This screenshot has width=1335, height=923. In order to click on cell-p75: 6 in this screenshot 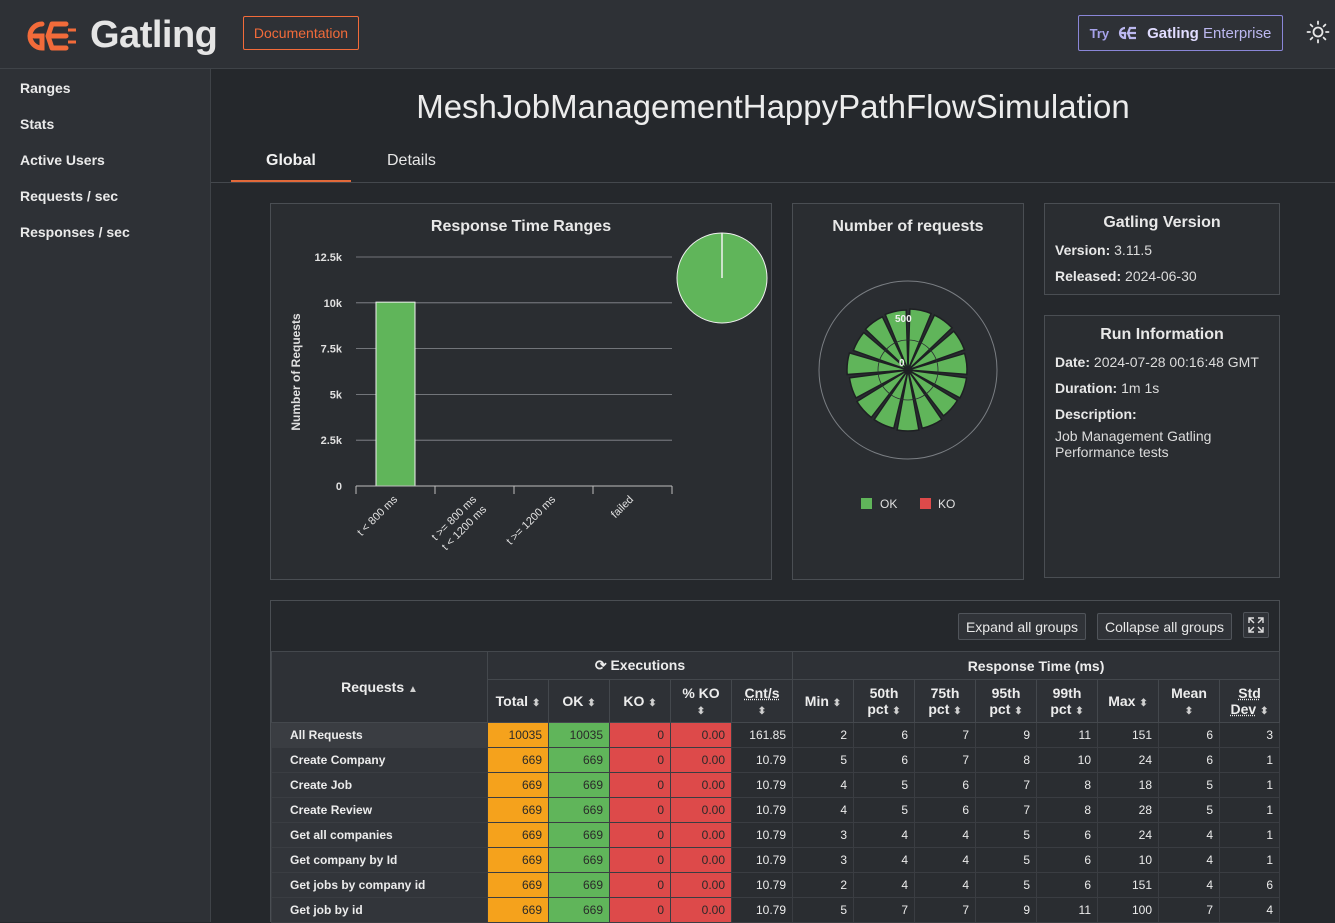, I will do `click(945, 810)`.